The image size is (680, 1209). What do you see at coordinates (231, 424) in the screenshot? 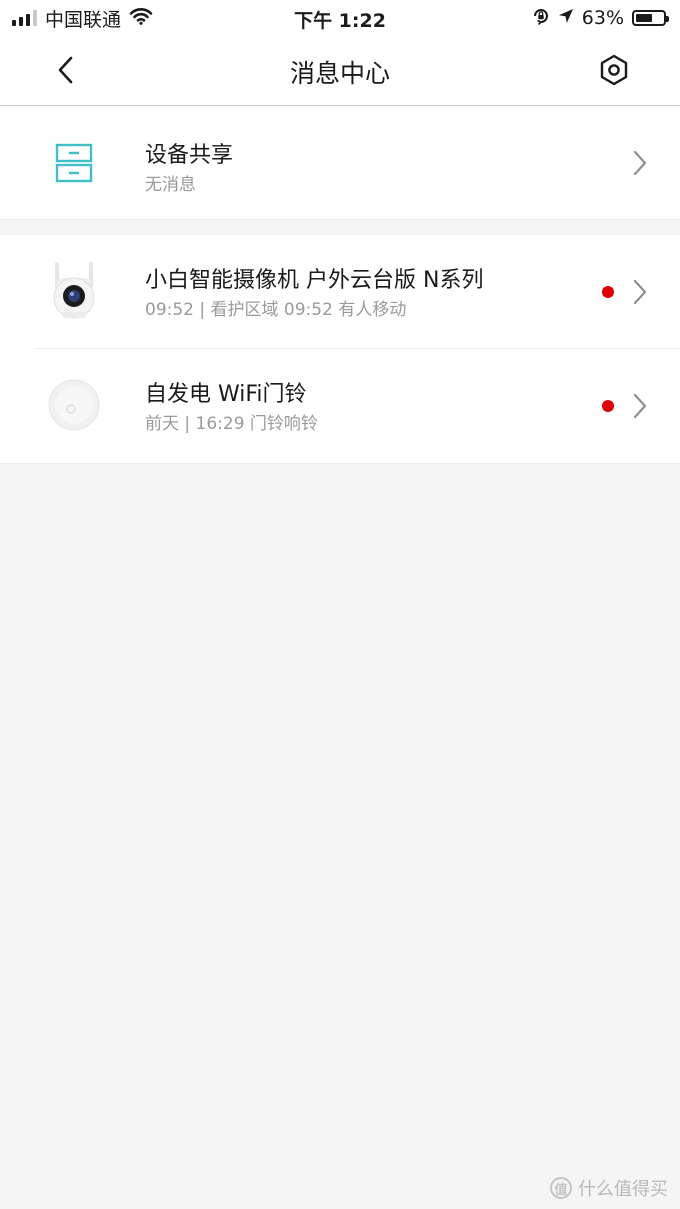
I see `device-last-message: 前天 | 16:29 门铃响铃` at bounding box center [231, 424].